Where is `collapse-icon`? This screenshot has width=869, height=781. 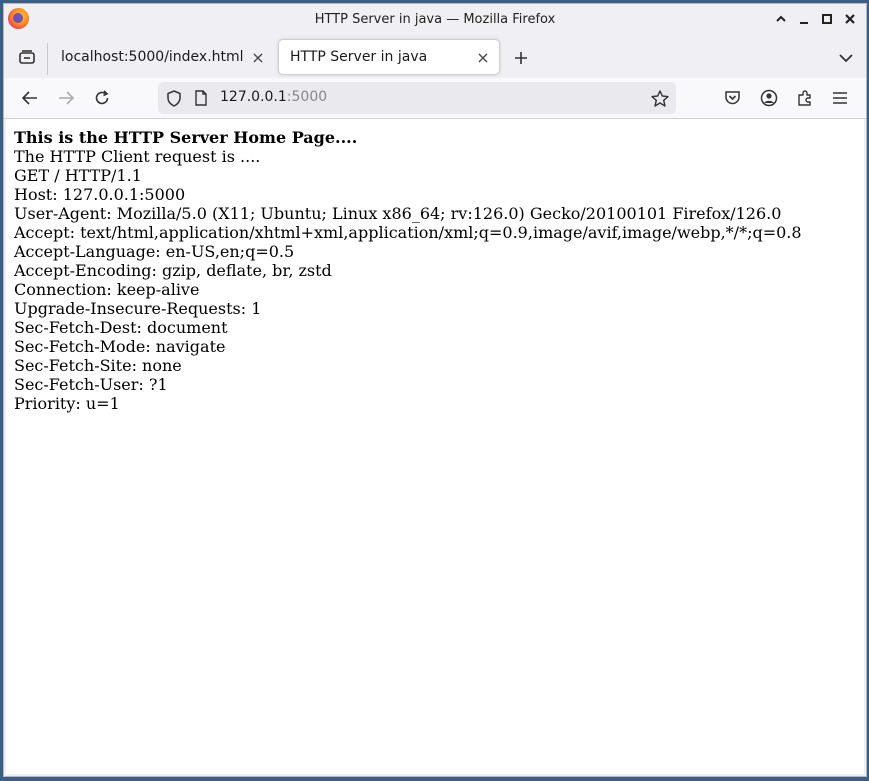
collapse-icon is located at coordinates (780, 19).